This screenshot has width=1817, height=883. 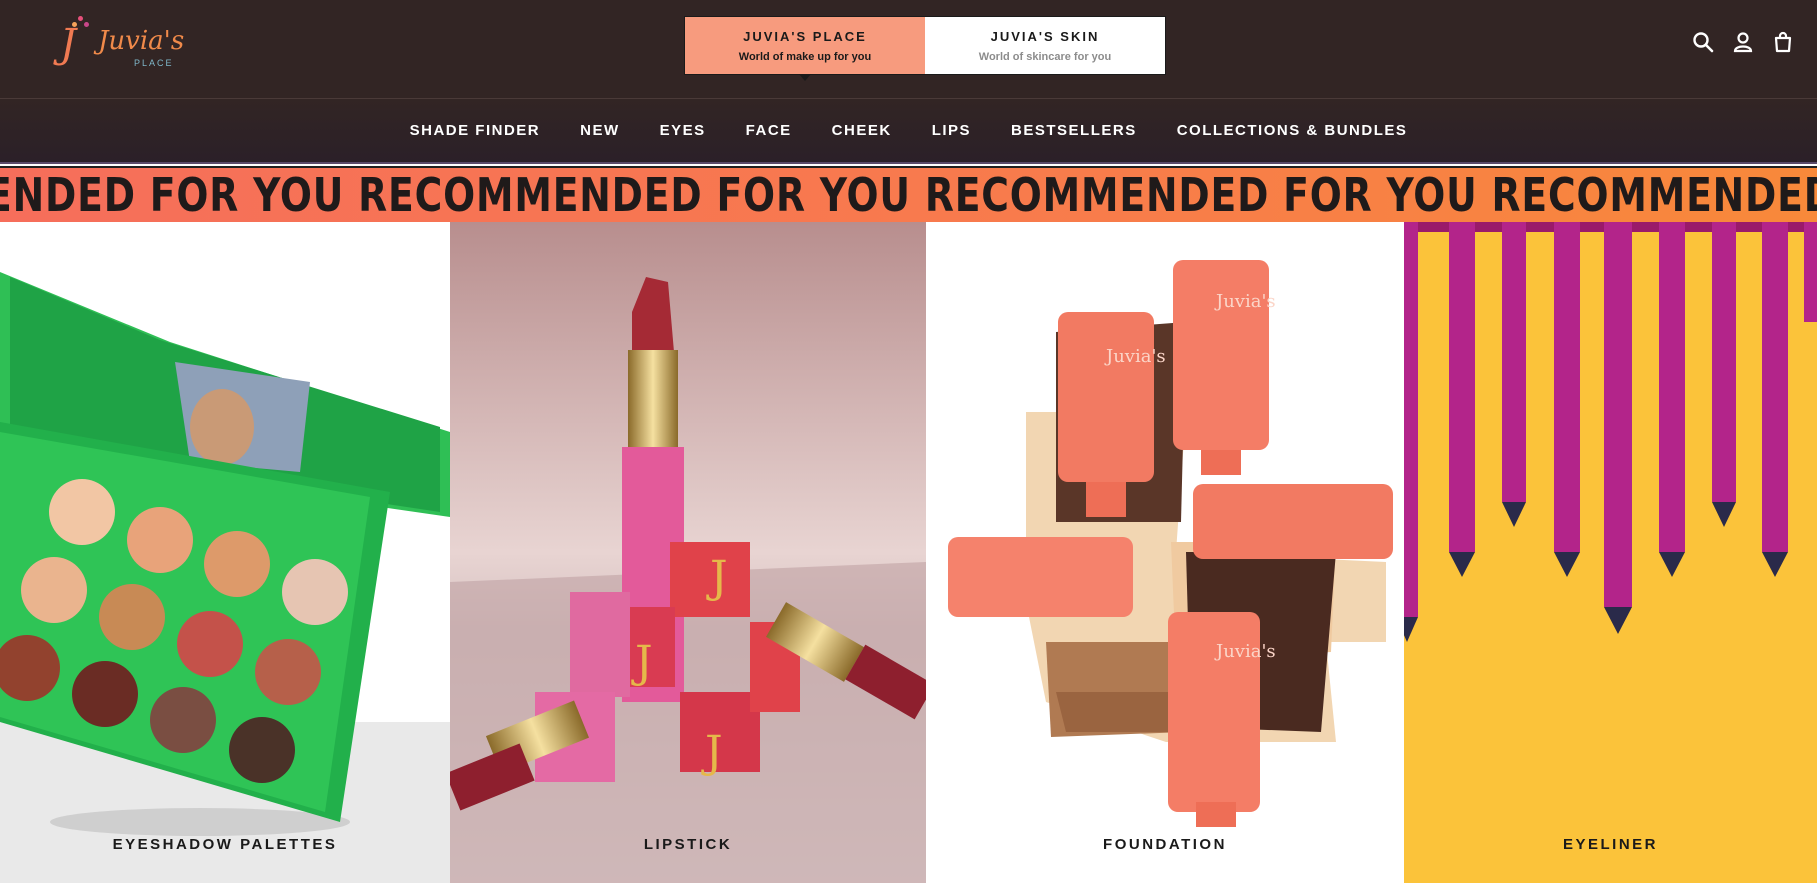 I want to click on bag-icon, so click(x=1783, y=42).